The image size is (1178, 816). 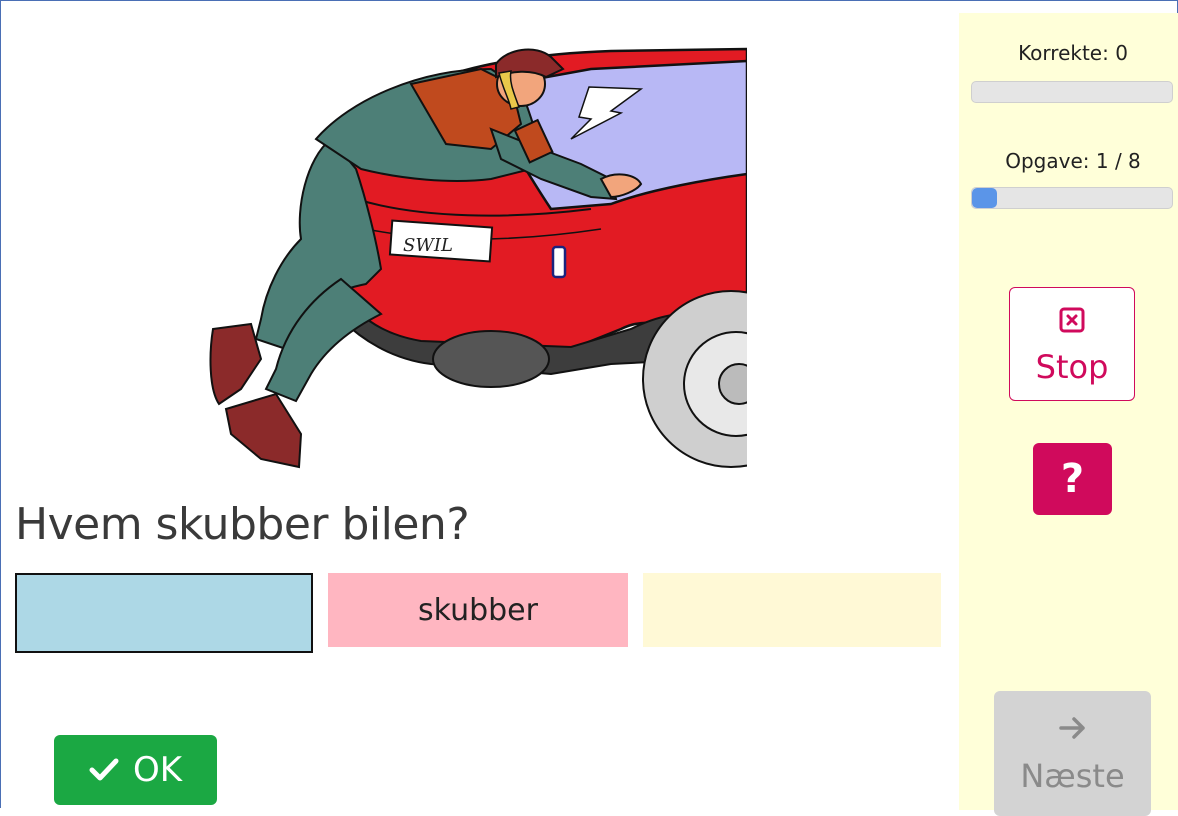 I want to click on task-count-label: Opgave: 1 / 8, so click(x=1073, y=161).